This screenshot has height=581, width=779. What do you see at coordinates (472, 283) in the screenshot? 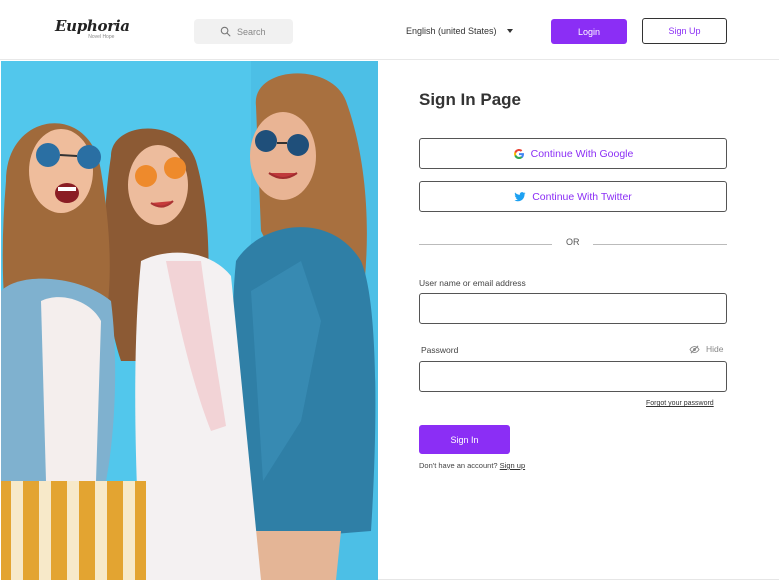
I see `username-label: User name or email address` at bounding box center [472, 283].